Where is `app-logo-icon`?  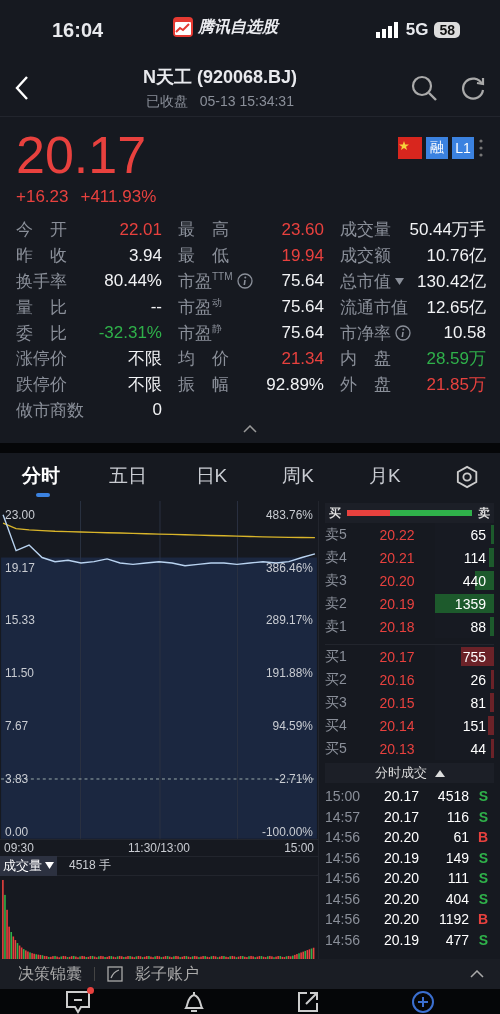
app-logo-icon is located at coordinates (183, 27).